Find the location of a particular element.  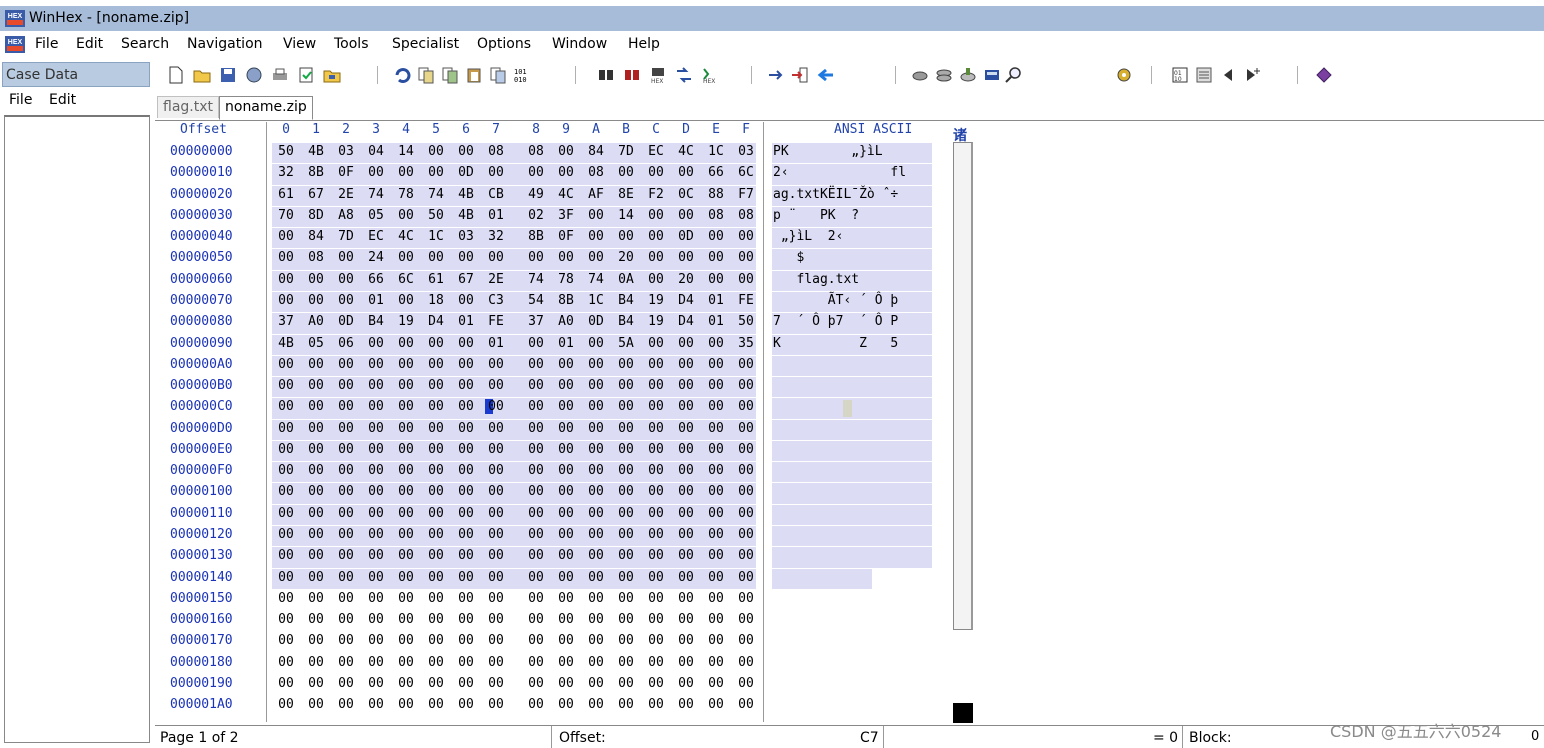

hex-byte: 5A is located at coordinates (626, 343).